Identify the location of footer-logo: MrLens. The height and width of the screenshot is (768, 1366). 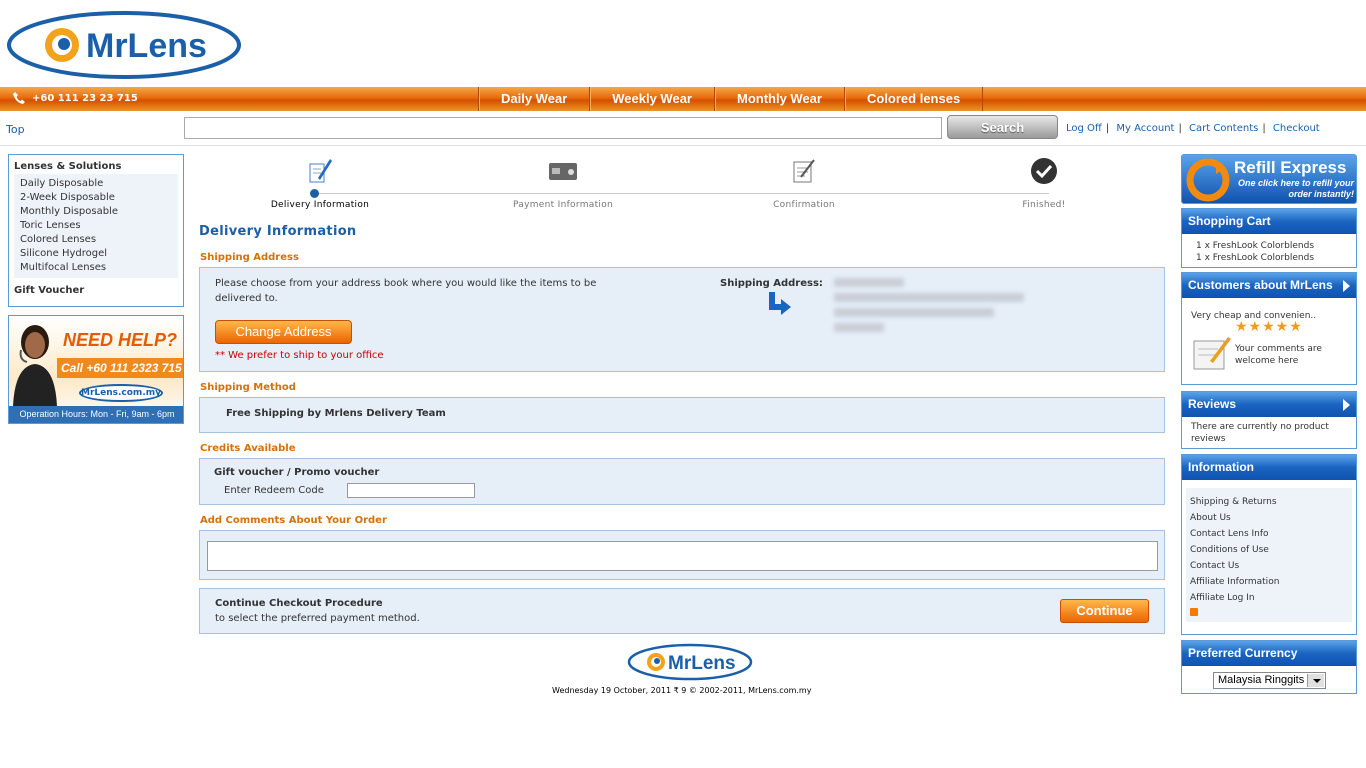
(690, 662).